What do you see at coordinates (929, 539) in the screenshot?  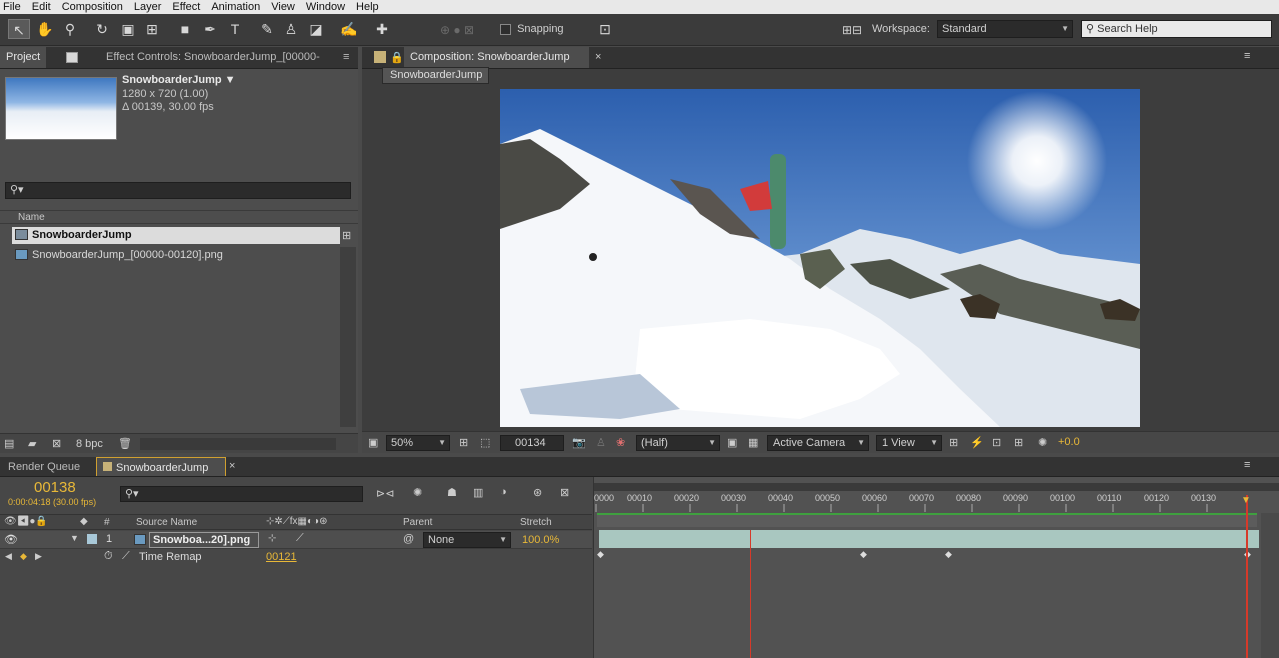 I see `layer-duration-bar` at bounding box center [929, 539].